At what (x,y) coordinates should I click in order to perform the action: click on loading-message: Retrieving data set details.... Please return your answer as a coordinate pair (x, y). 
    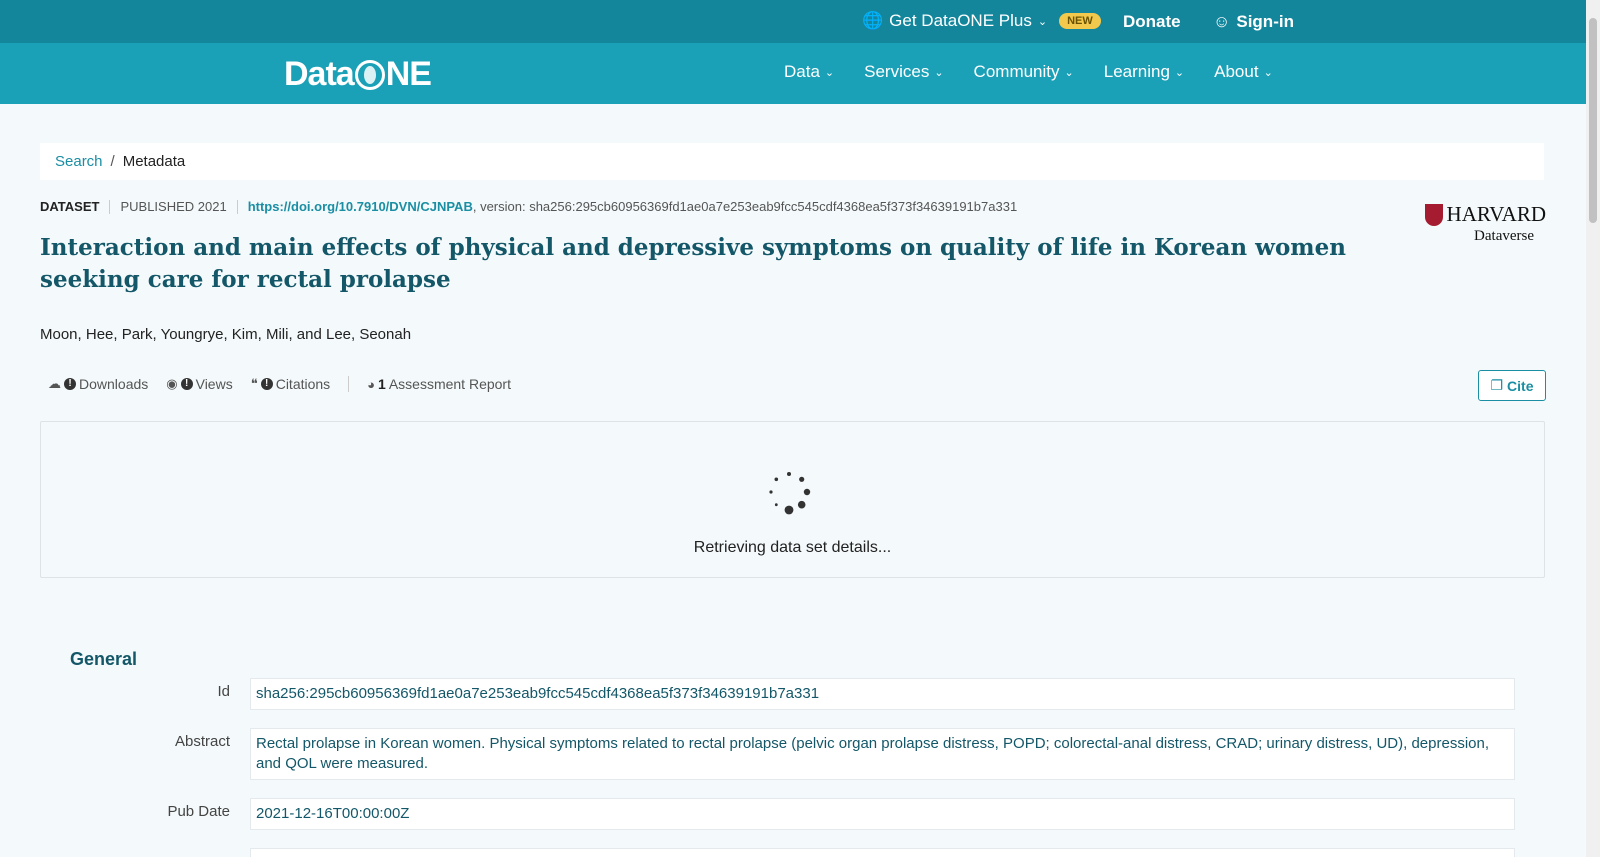
    Looking at the image, I should click on (792, 547).